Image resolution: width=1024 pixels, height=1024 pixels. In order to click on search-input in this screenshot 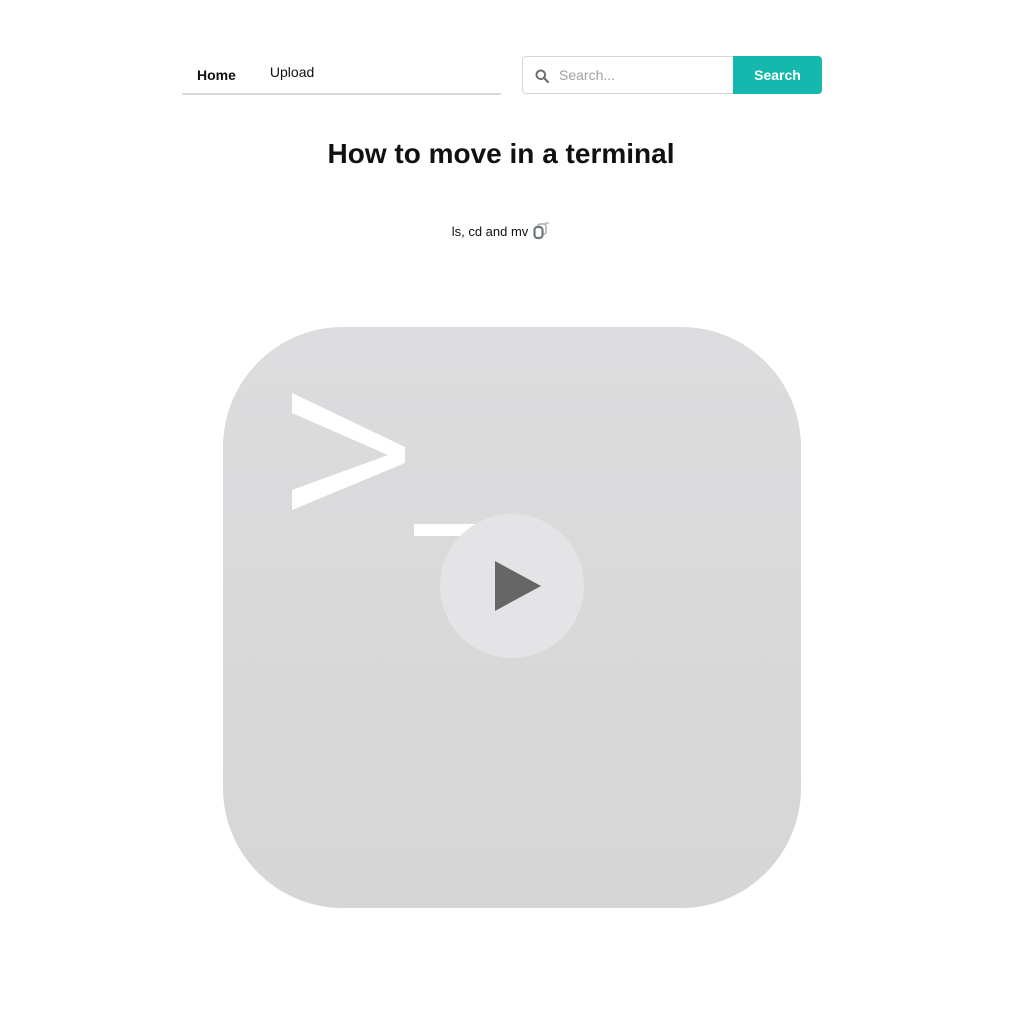, I will do `click(643, 75)`.